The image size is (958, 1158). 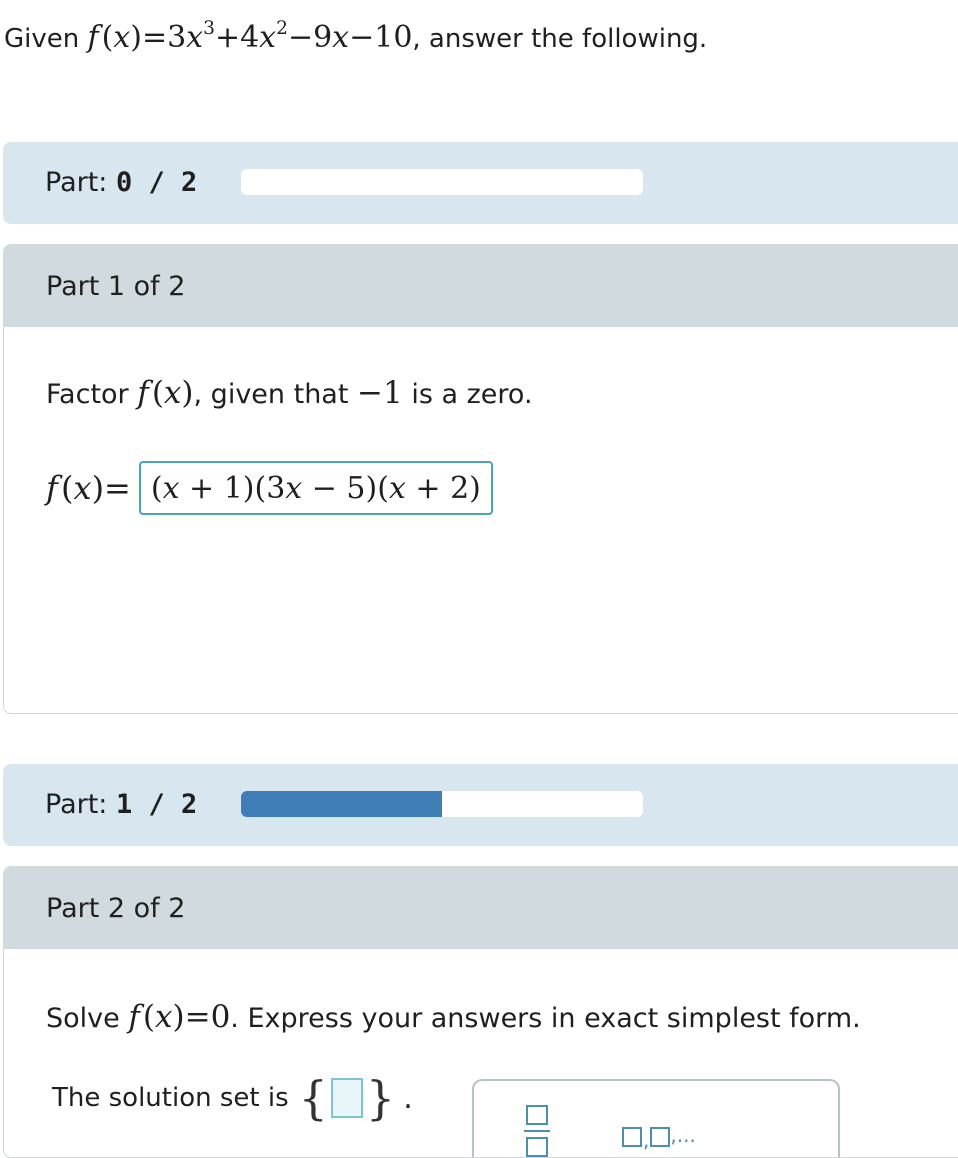 I want to click on function-ref: f (x), so click(x=165, y=393).